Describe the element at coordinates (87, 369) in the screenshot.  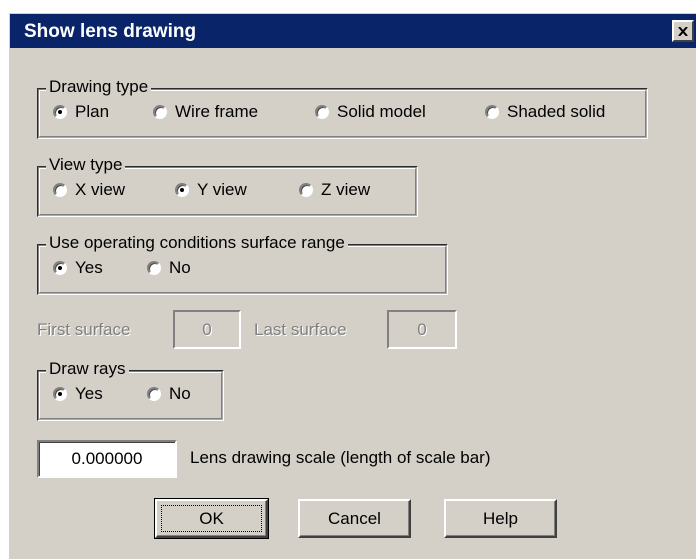
I see `draw-rays-legend: Draw rays` at that location.